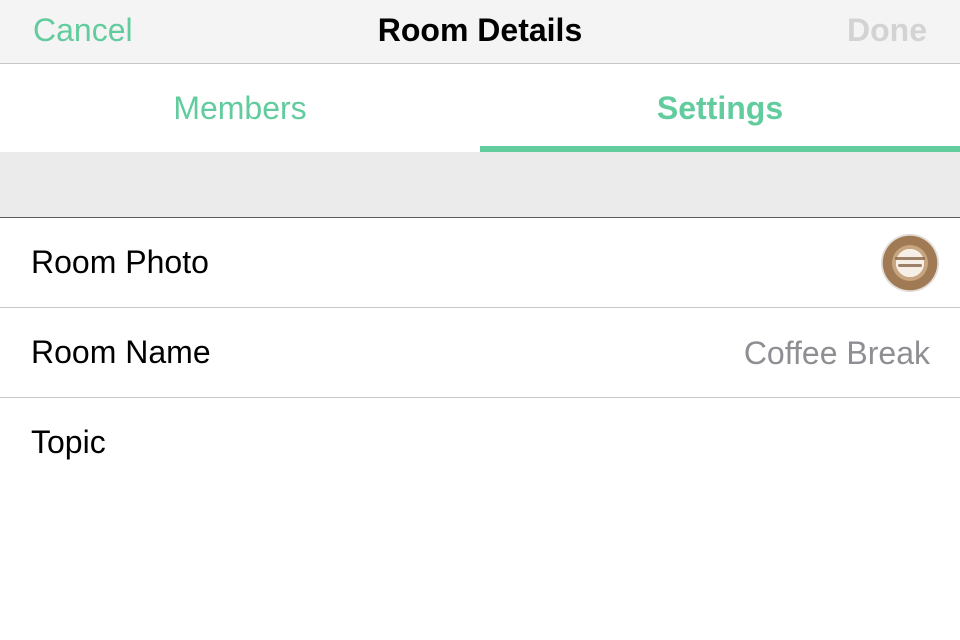 This screenshot has width=960, height=640. I want to click on page-title: Room Details, so click(480, 30).